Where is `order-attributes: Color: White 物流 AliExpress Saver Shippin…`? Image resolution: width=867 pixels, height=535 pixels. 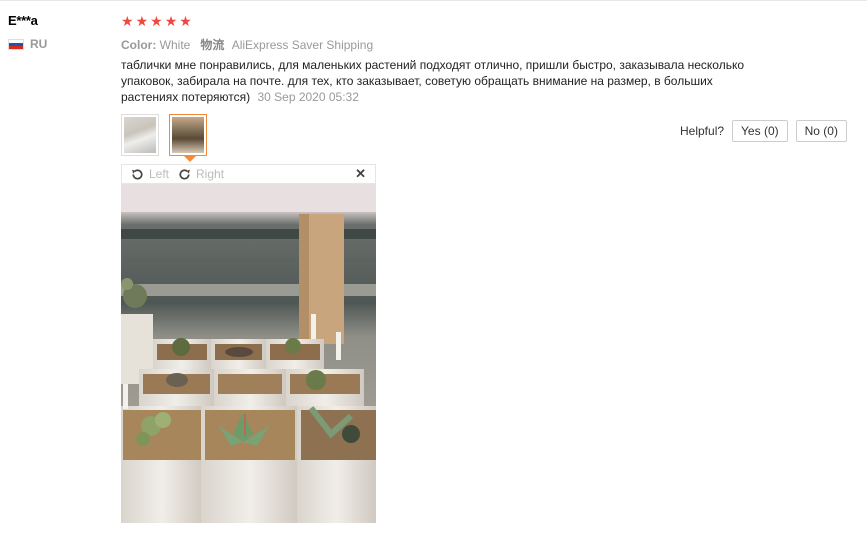
order-attributes: Color: White 物流 AliExpress Saver Shippin… is located at coordinates (247, 44).